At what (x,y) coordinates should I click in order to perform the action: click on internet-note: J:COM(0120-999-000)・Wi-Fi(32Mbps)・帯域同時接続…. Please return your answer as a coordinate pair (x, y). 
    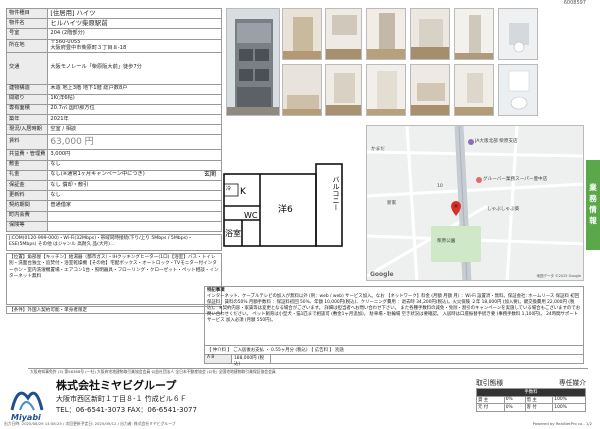
    Looking at the image, I should click on (114, 242).